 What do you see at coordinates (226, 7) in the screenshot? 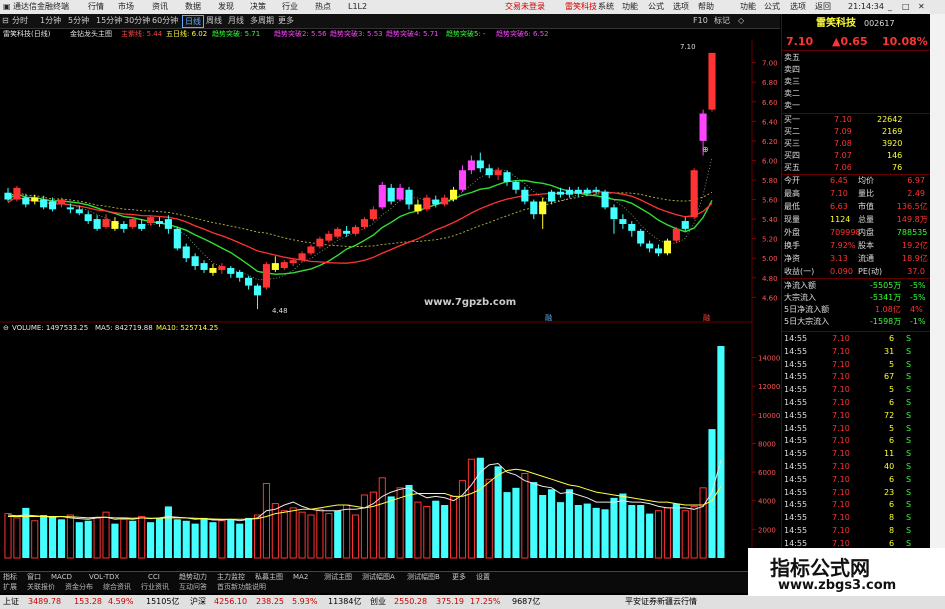
I see `menu-discover: 发现` at bounding box center [226, 7].